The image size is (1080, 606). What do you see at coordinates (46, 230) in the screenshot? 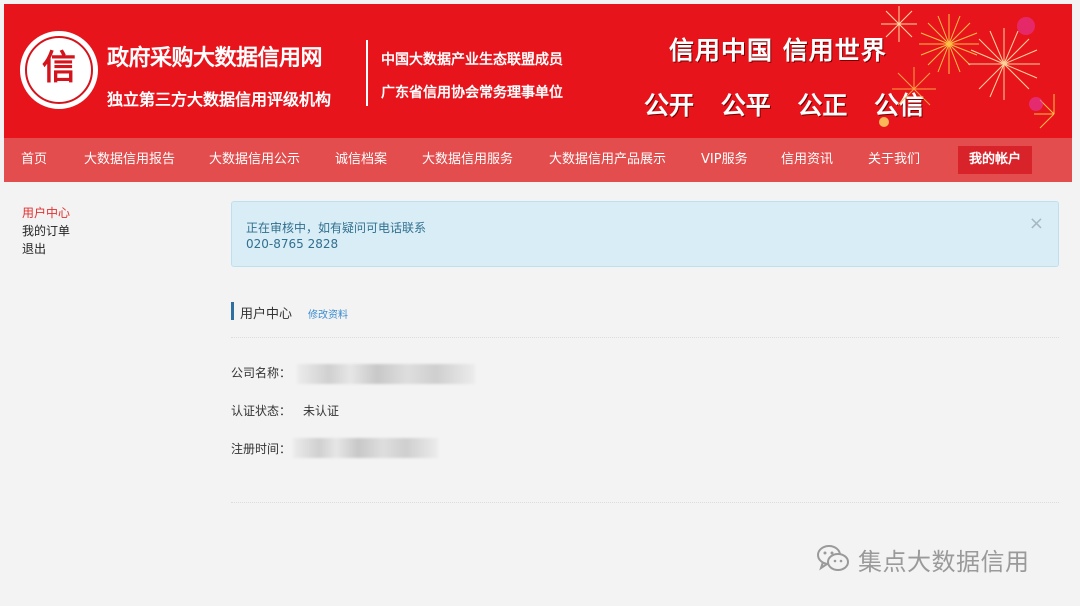
I see `sidebar-item-my-orders: 我的订单` at bounding box center [46, 230].